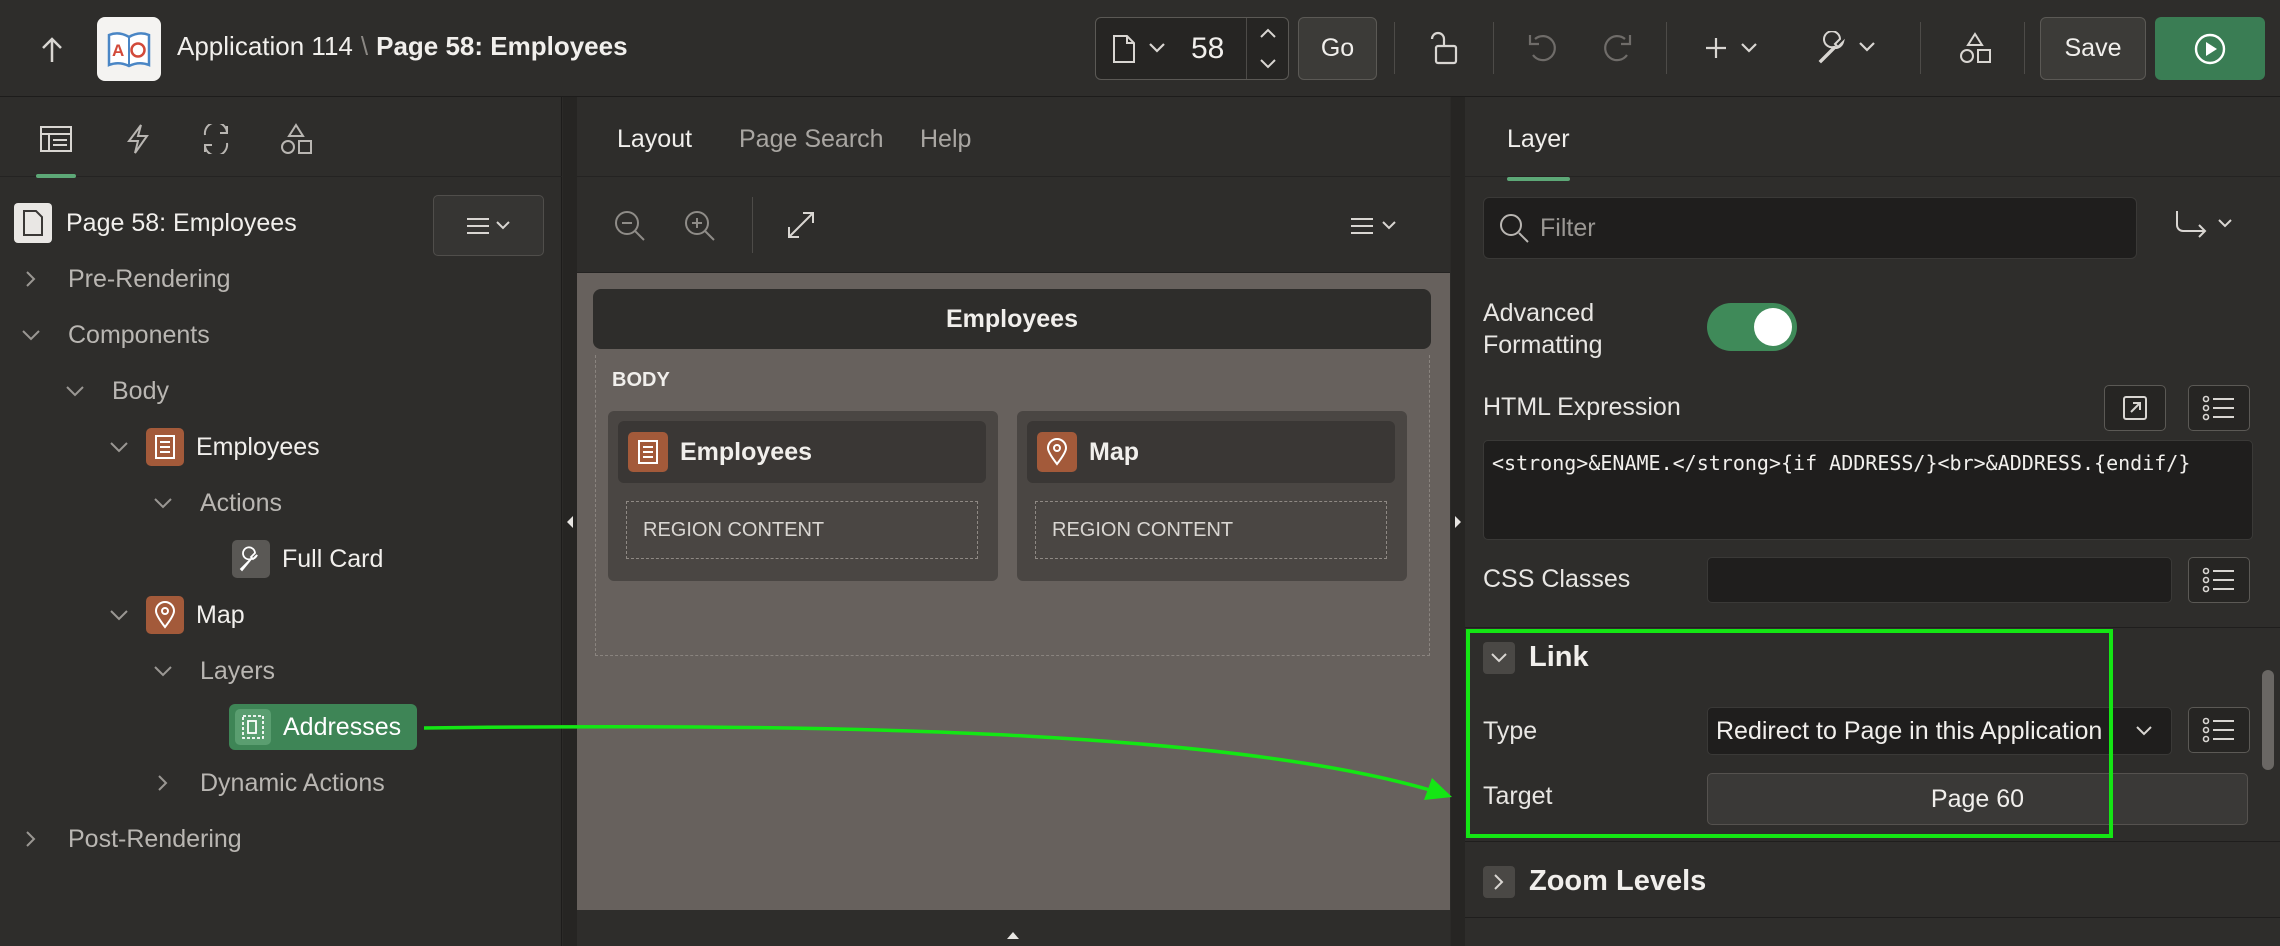 The height and width of the screenshot is (946, 2280). I want to click on tree-item-body: Body, so click(116, 391).